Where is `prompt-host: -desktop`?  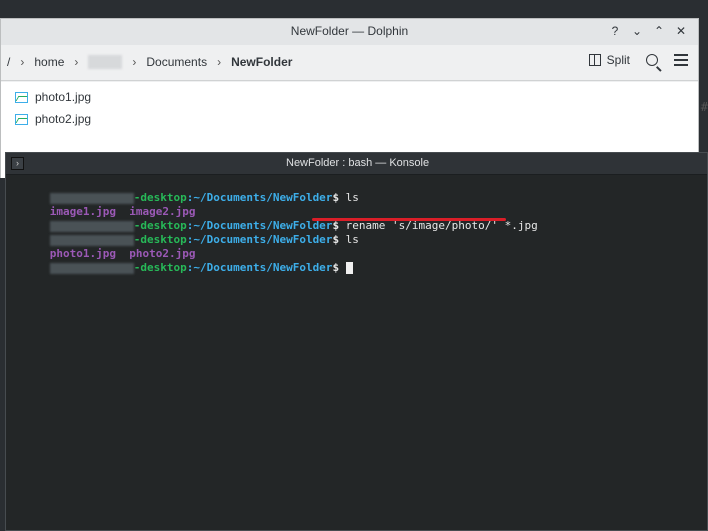
prompt-host: -desktop is located at coordinates (160, 267).